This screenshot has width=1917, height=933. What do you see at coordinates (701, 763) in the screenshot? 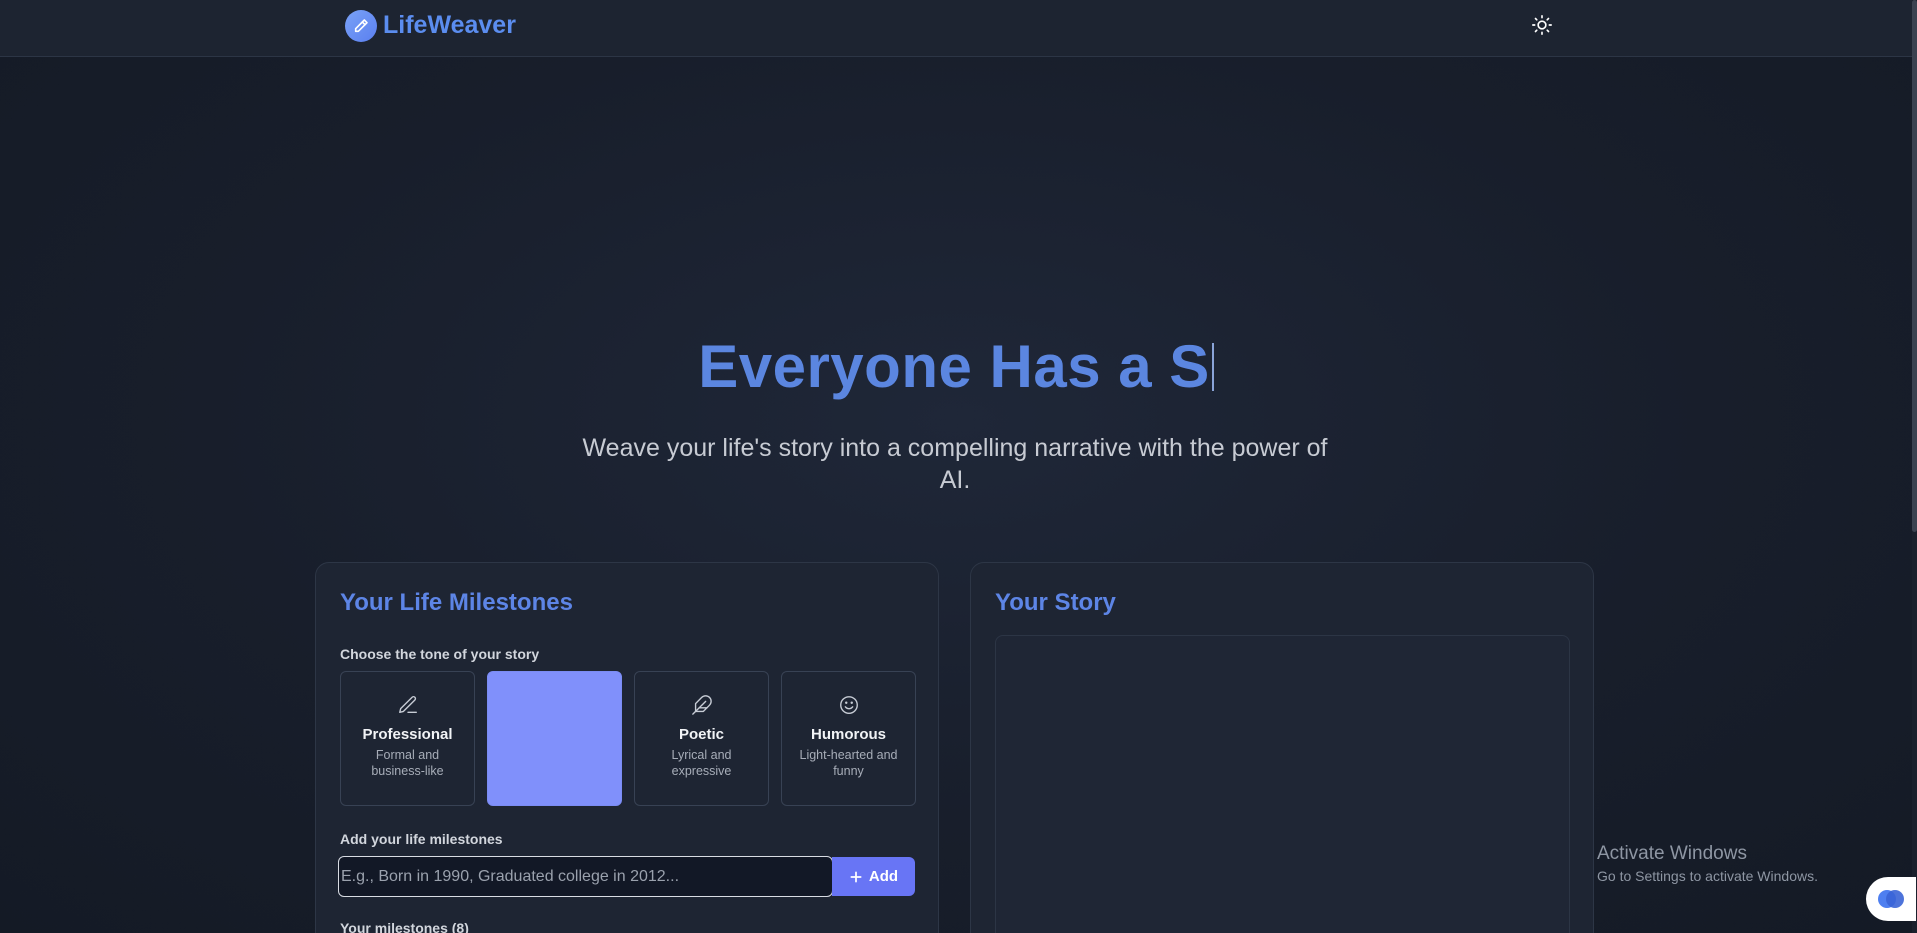
I see `tone-description: Lyrical and expressive` at bounding box center [701, 763].